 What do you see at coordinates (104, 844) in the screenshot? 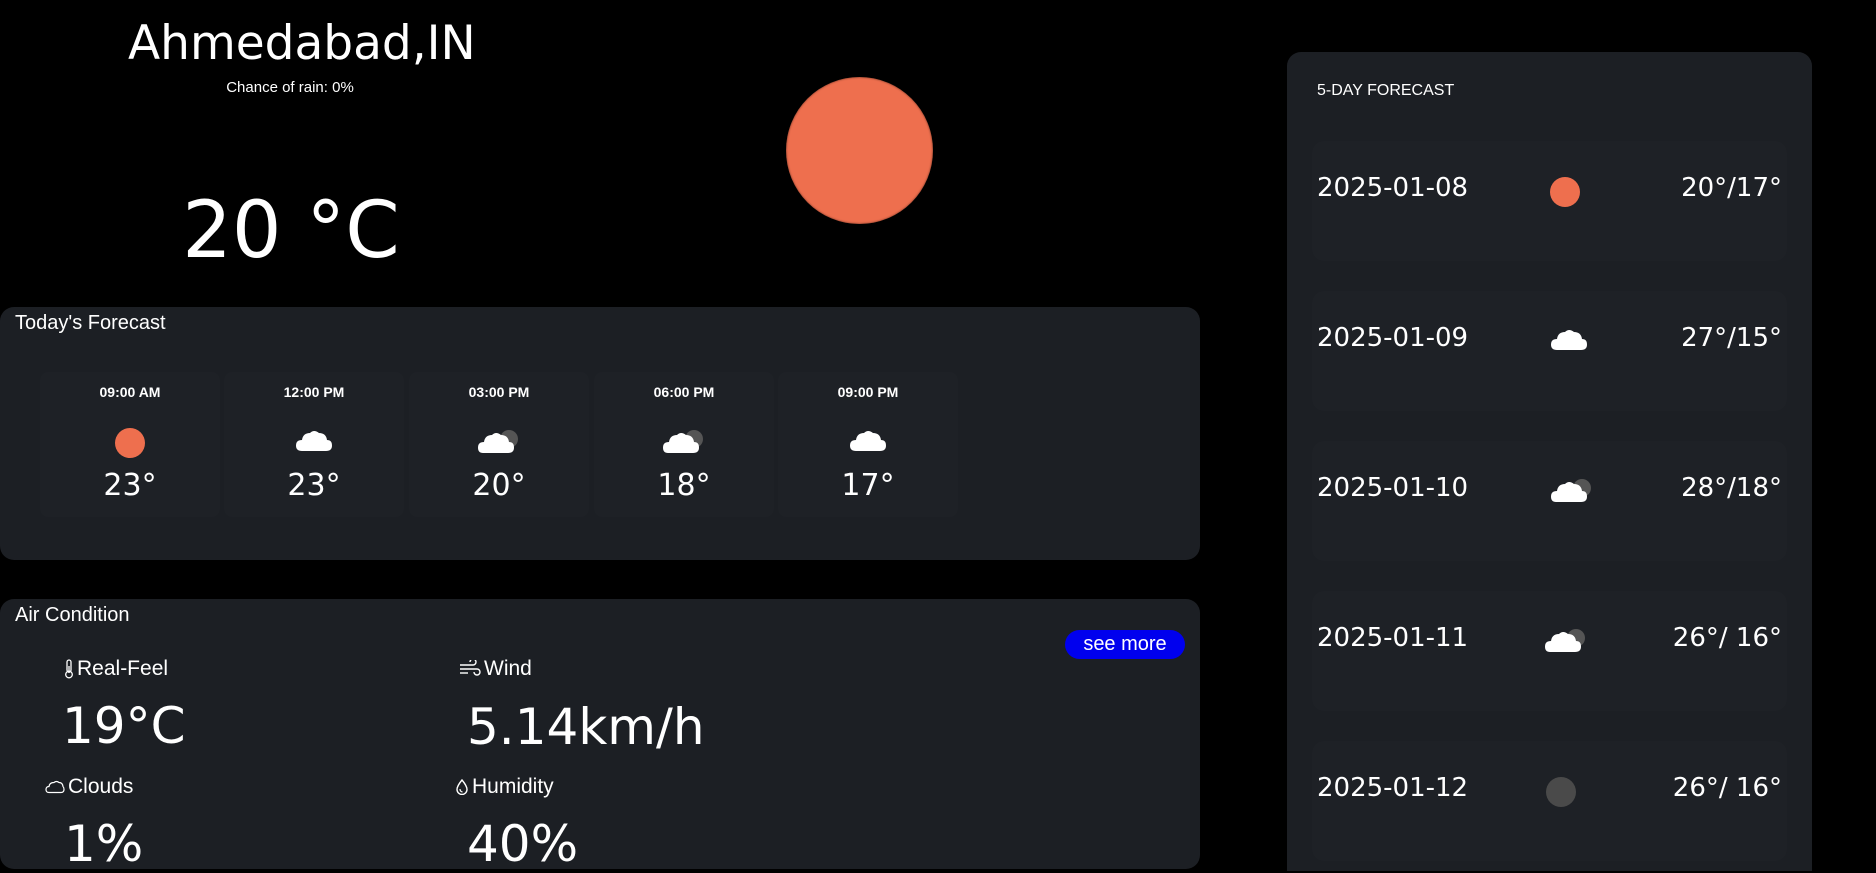
I see `clouds-value: 1%` at bounding box center [104, 844].